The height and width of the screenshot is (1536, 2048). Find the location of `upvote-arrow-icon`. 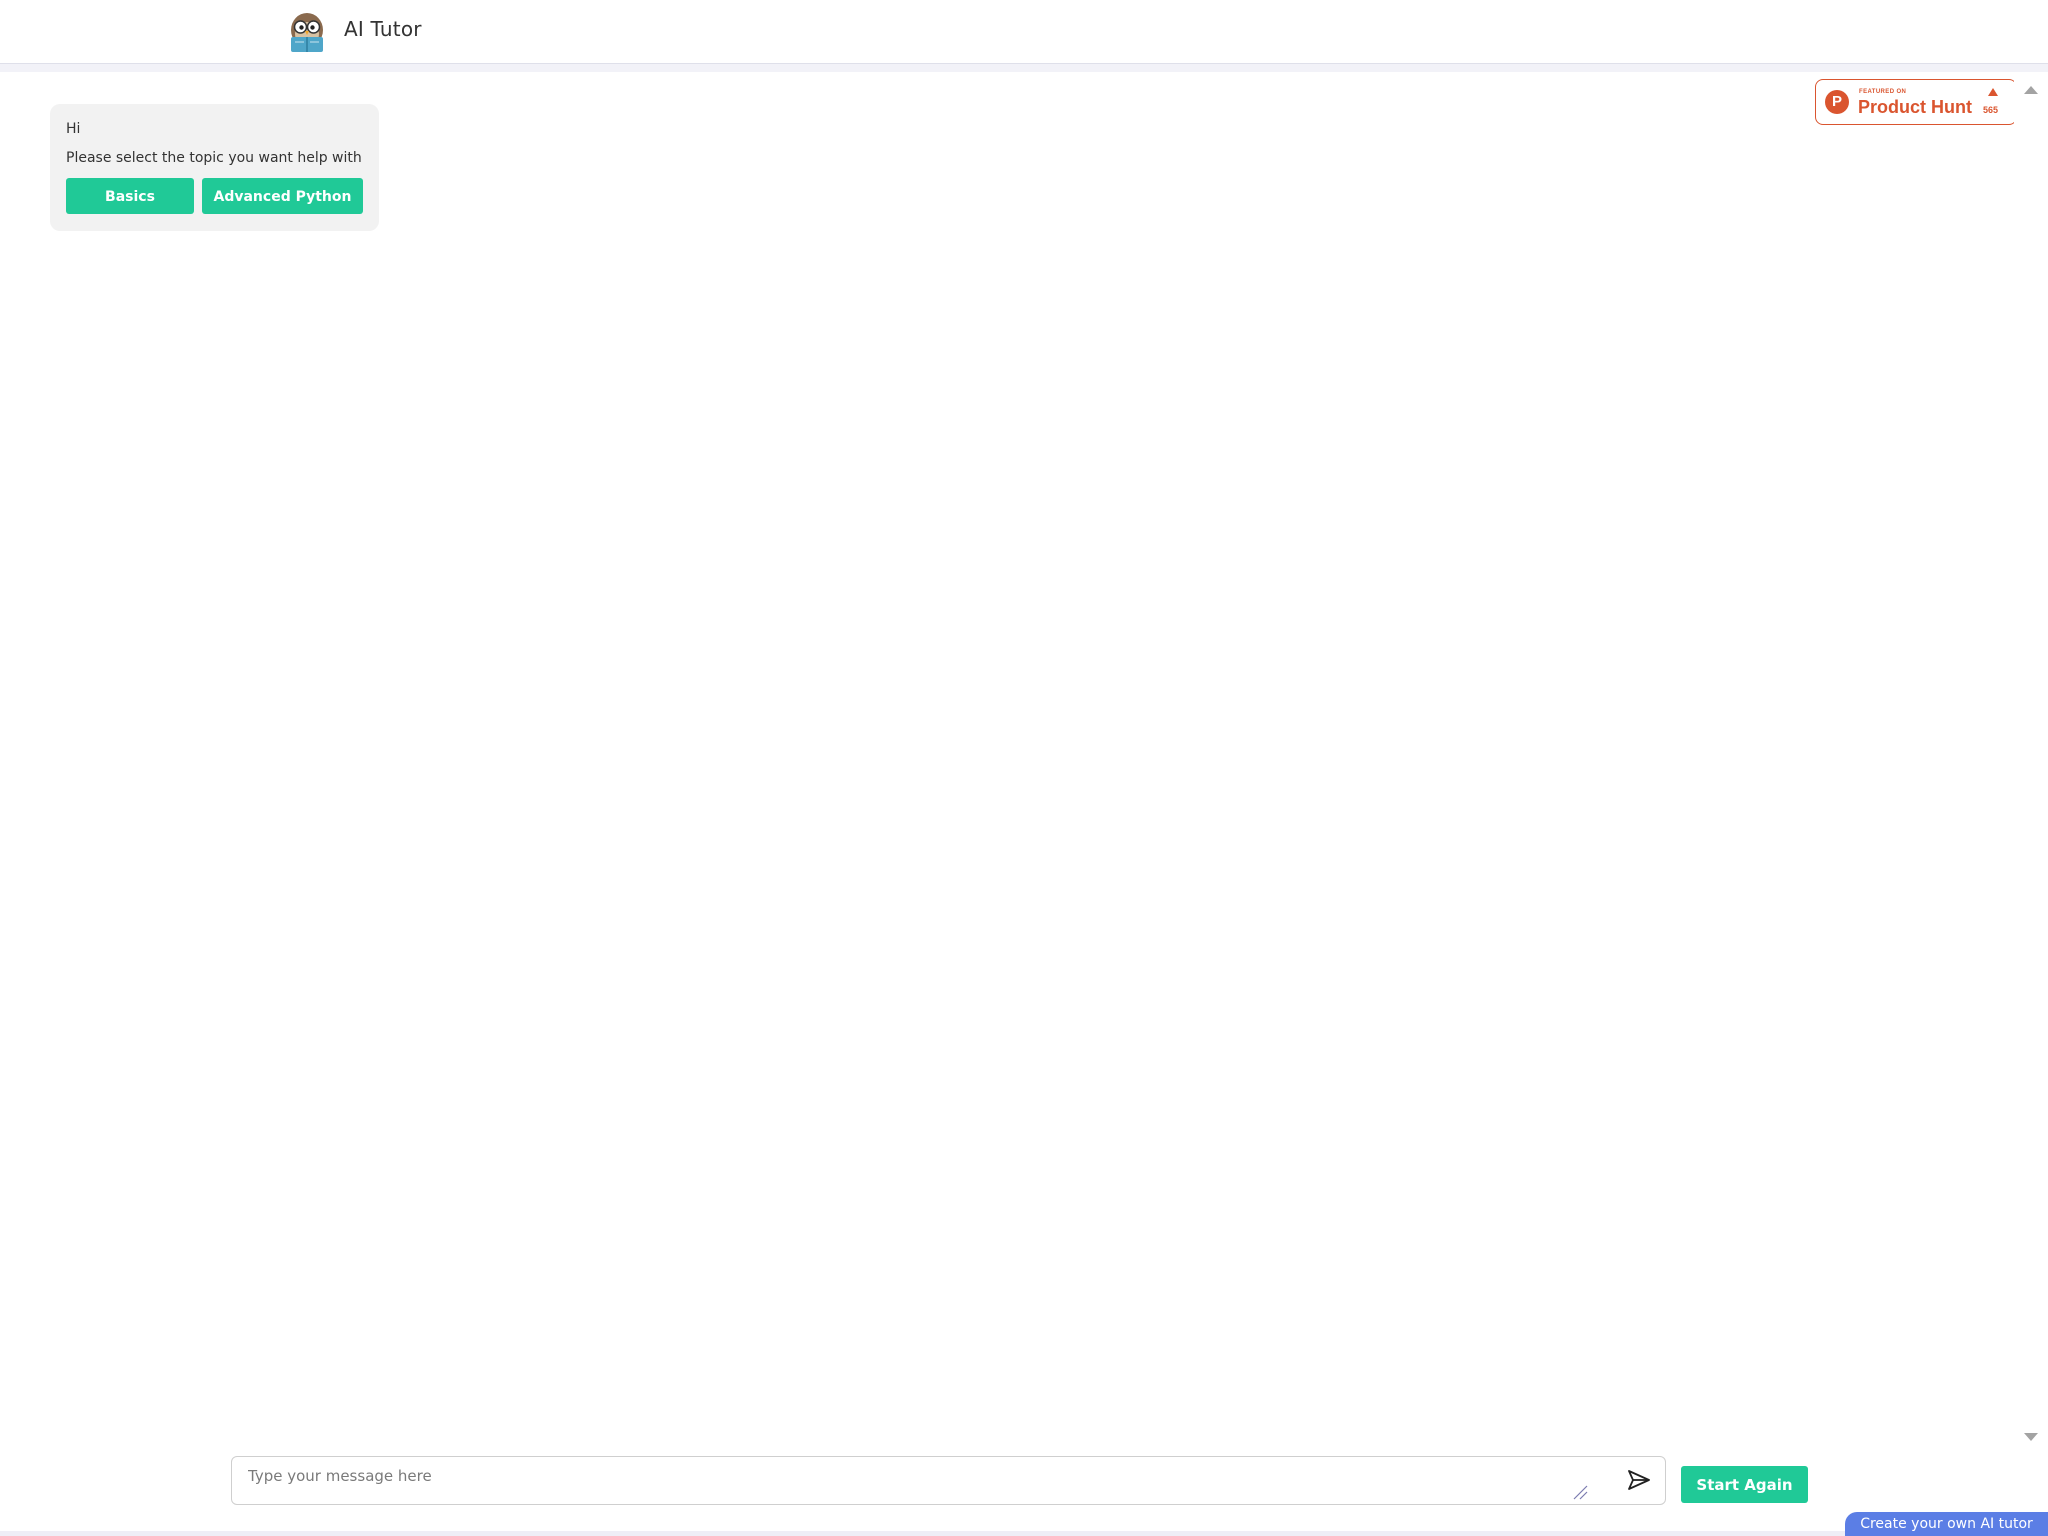

upvote-arrow-icon is located at coordinates (1993, 92).